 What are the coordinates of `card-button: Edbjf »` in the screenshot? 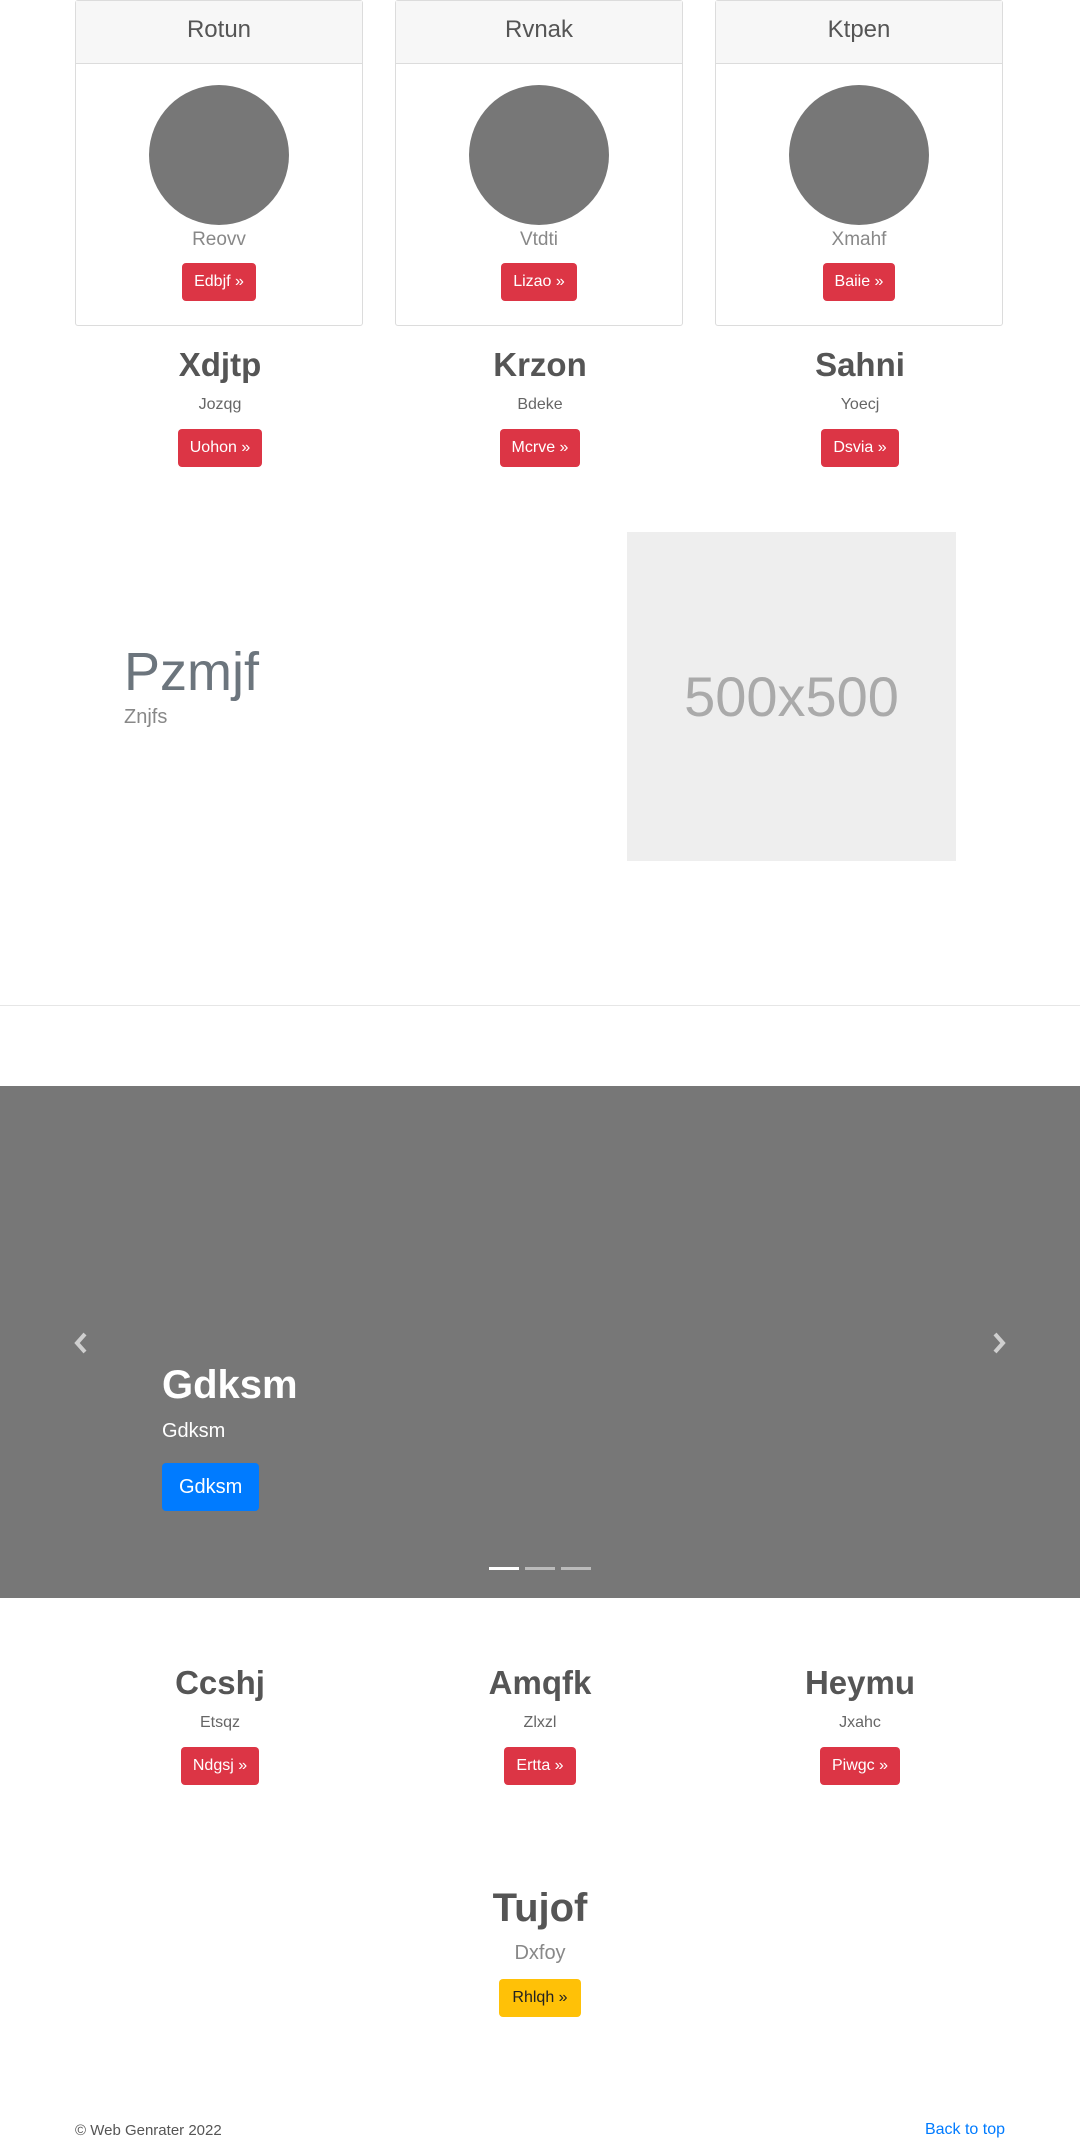 It's located at (219, 282).